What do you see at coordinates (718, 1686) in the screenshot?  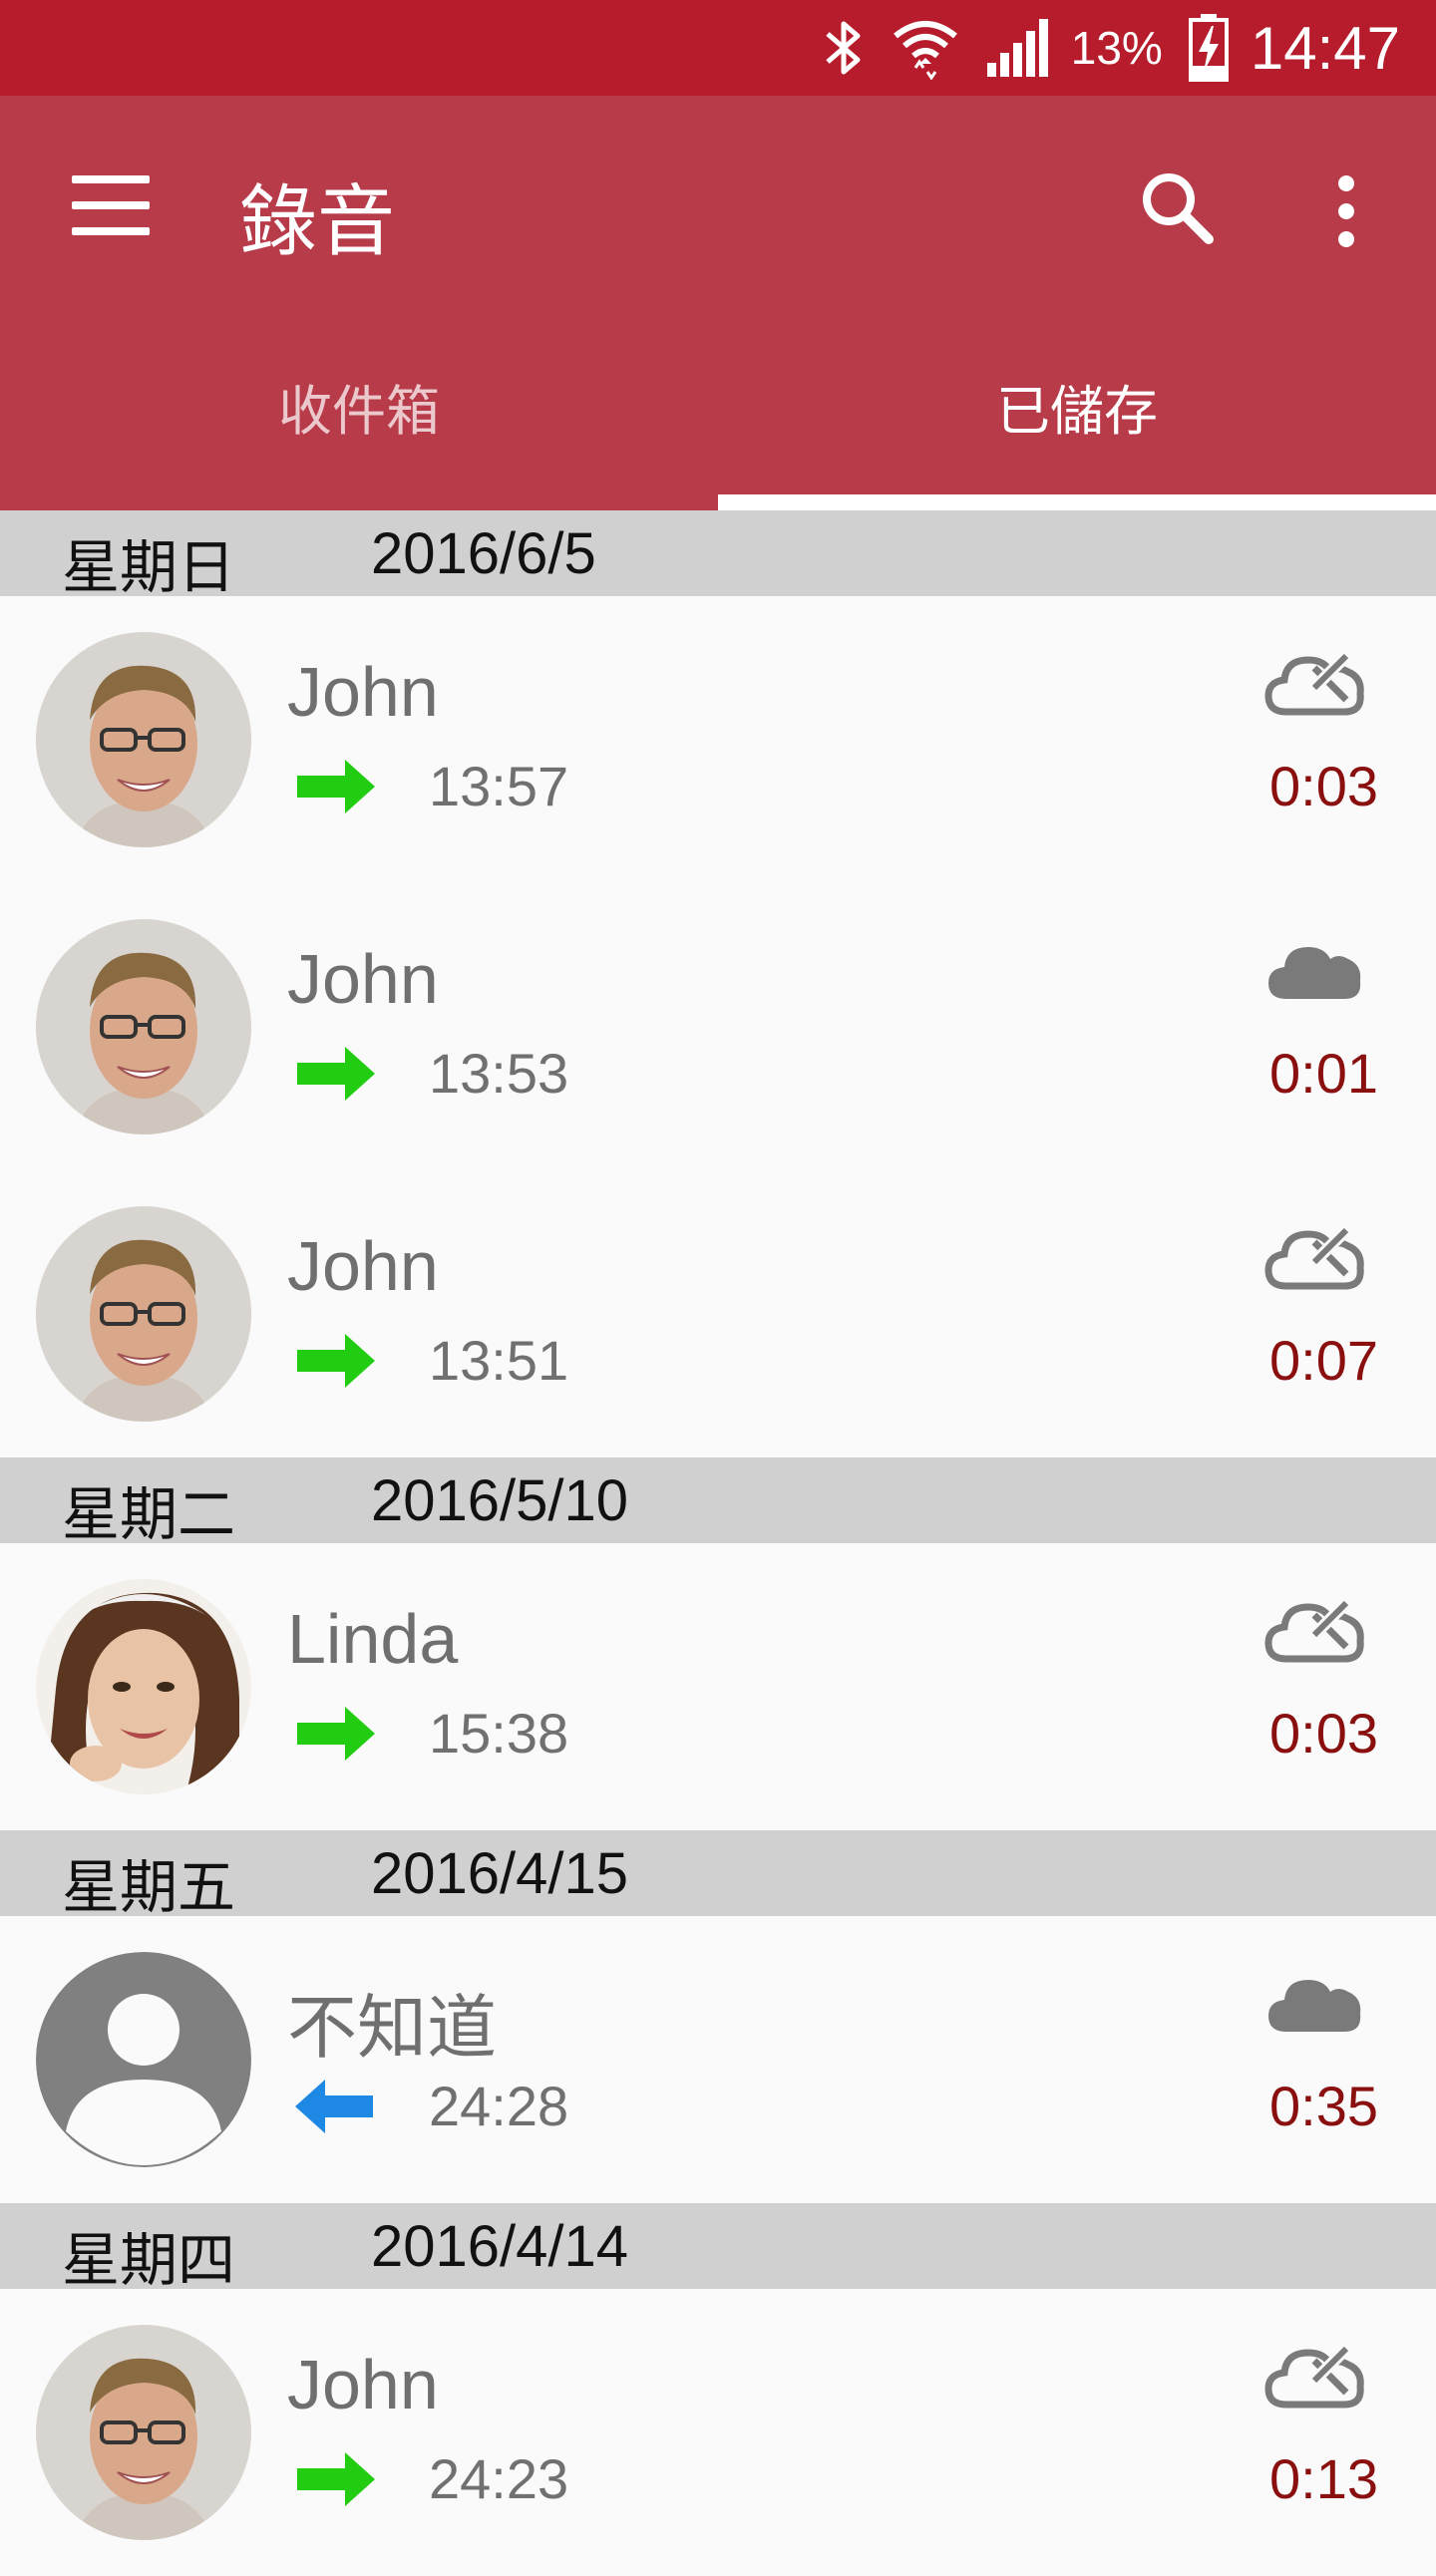 I see `recording-row: Linda 15:38 0:03` at bounding box center [718, 1686].